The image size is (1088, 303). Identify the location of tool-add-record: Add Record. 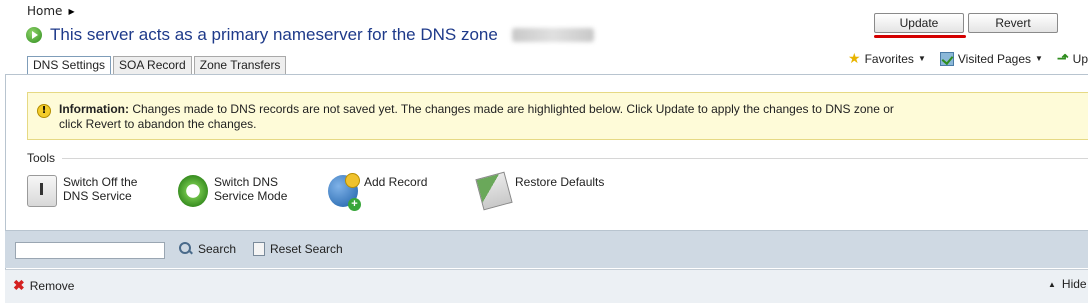
(378, 192).